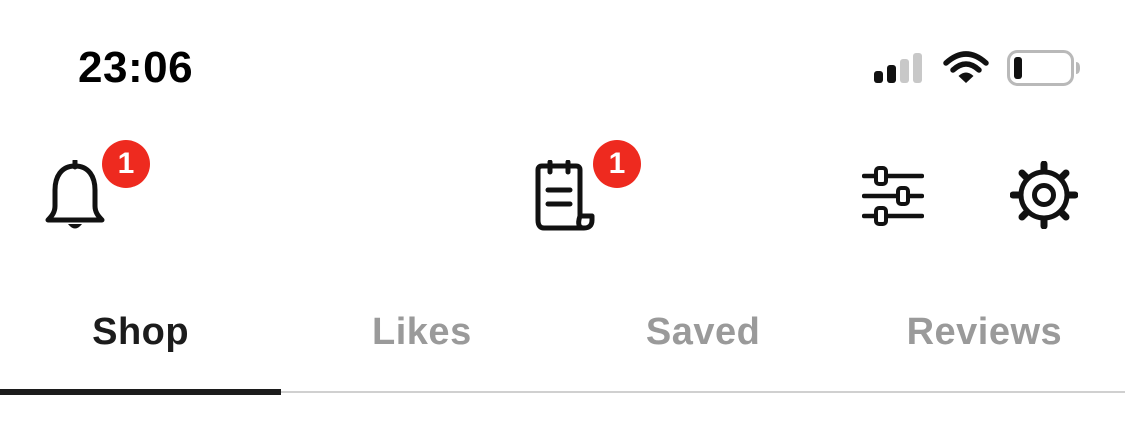 This screenshot has height=421, width=1125. I want to click on orders-button, so click(564, 196).